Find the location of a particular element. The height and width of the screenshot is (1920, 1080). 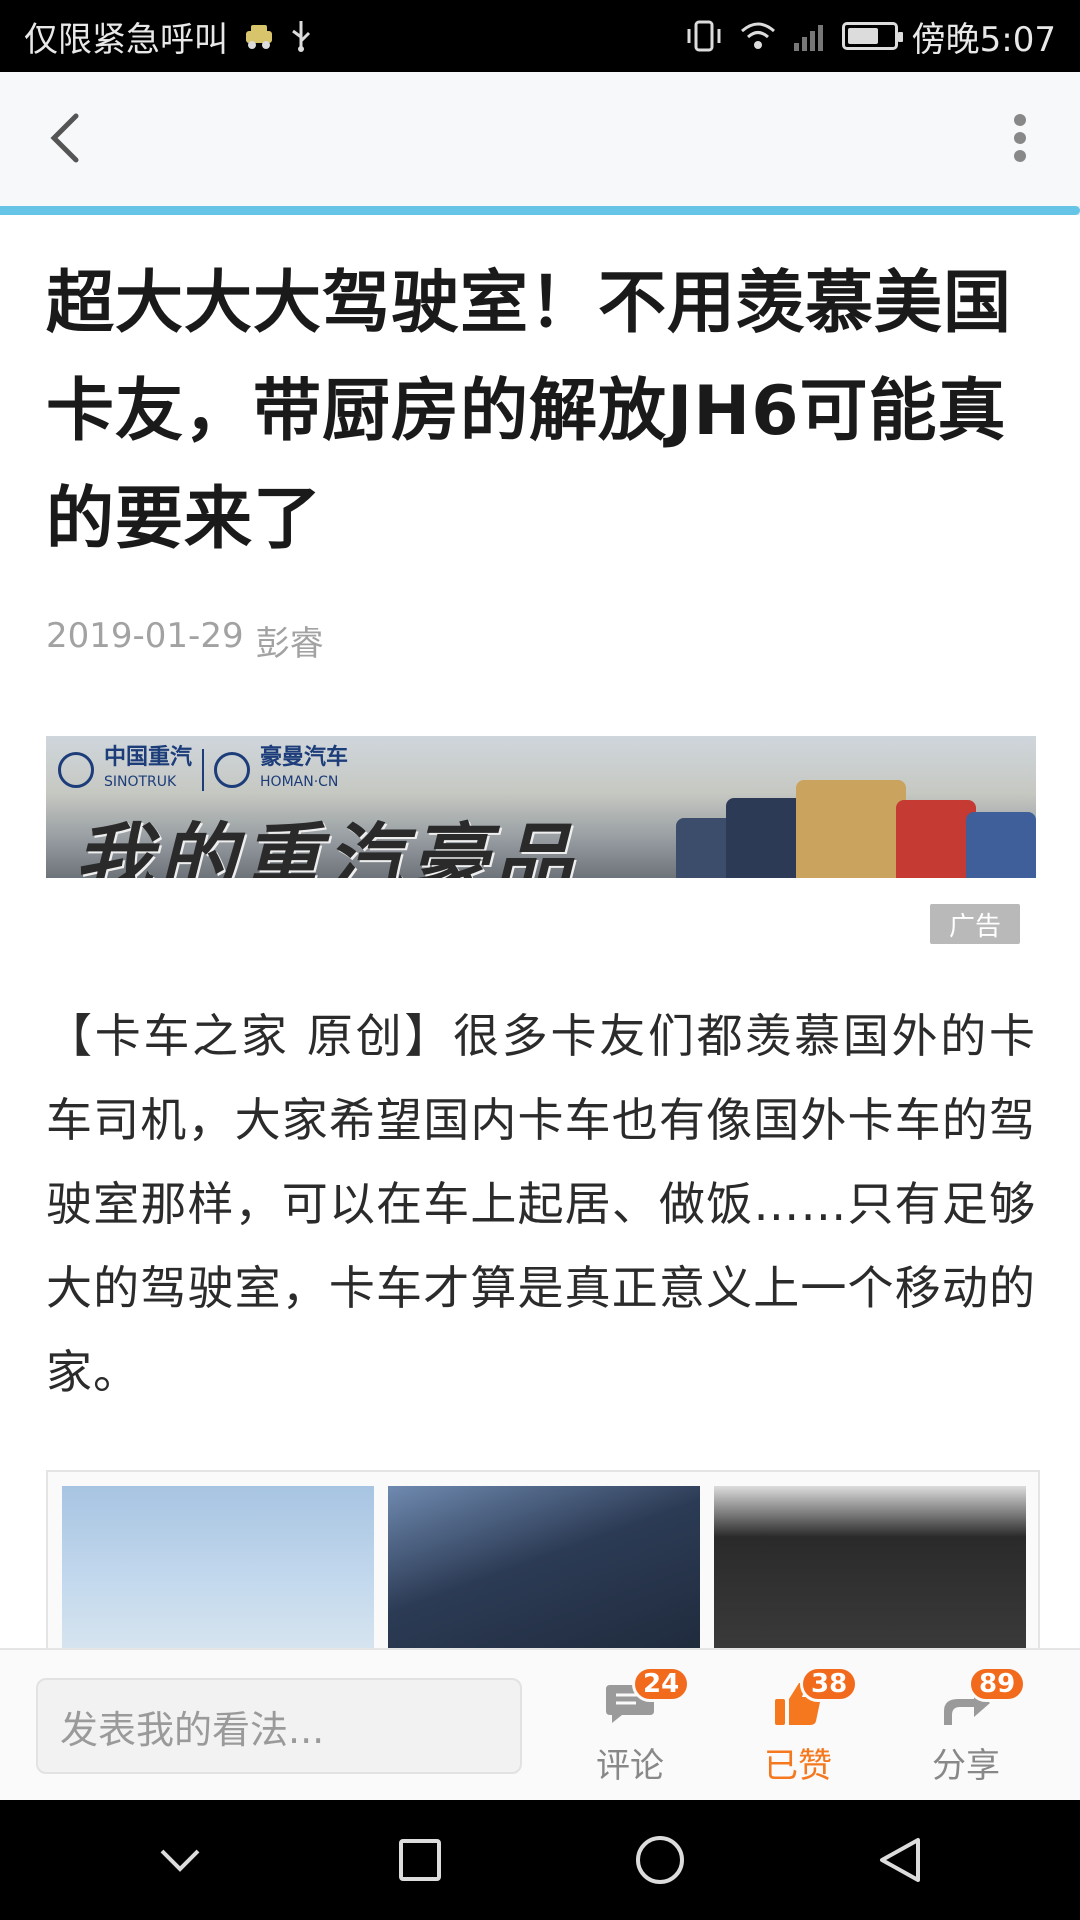

nav-collapse-button is located at coordinates (180, 1860).